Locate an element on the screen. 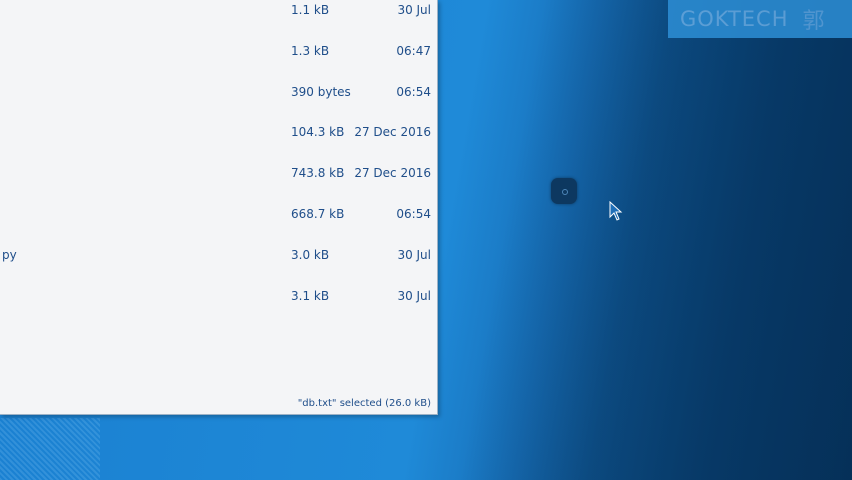  mouse-pointer-icon is located at coordinates (616, 211).